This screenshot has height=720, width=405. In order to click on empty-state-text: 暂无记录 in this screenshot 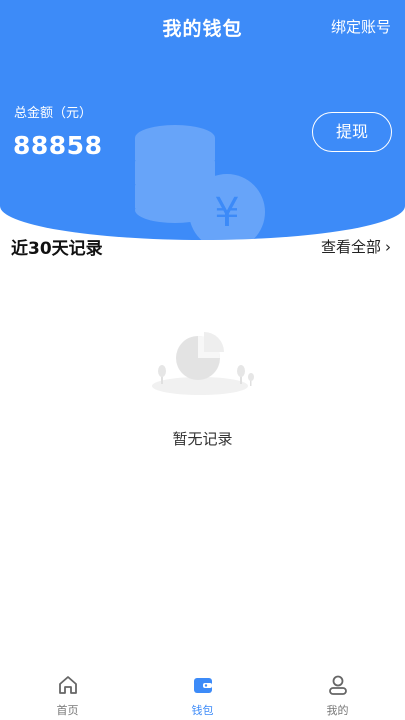, I will do `click(202, 439)`.